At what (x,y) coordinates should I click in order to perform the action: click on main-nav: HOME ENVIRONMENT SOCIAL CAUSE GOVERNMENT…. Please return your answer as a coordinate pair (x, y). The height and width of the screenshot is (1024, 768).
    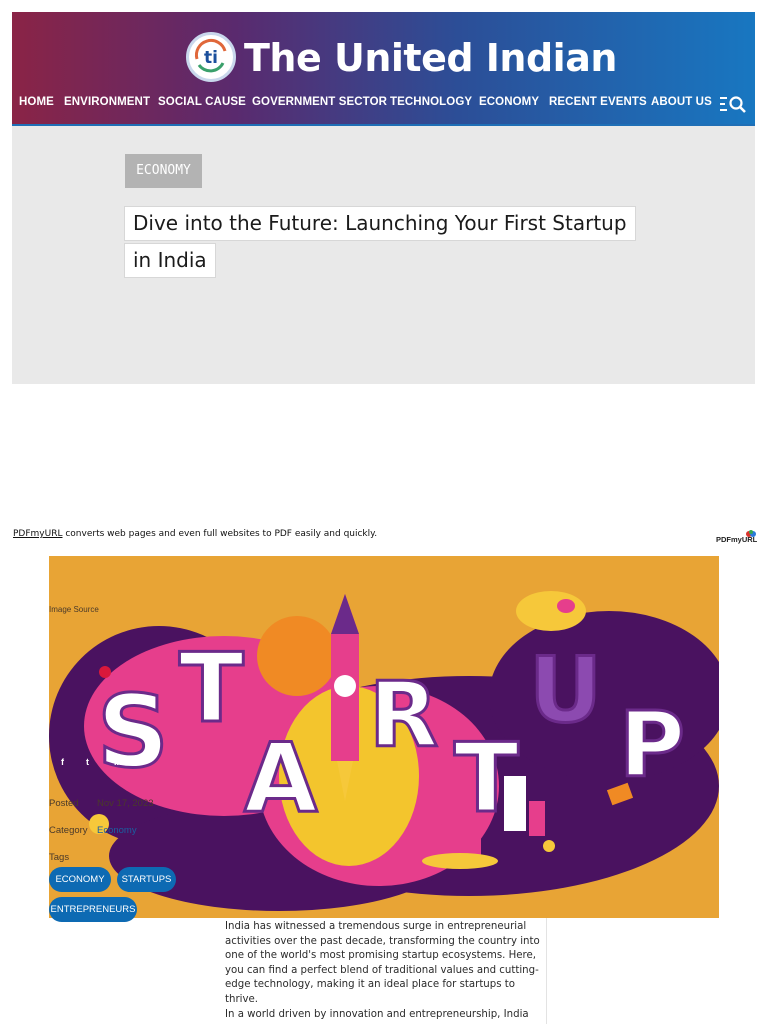
    Looking at the image, I should click on (383, 104).